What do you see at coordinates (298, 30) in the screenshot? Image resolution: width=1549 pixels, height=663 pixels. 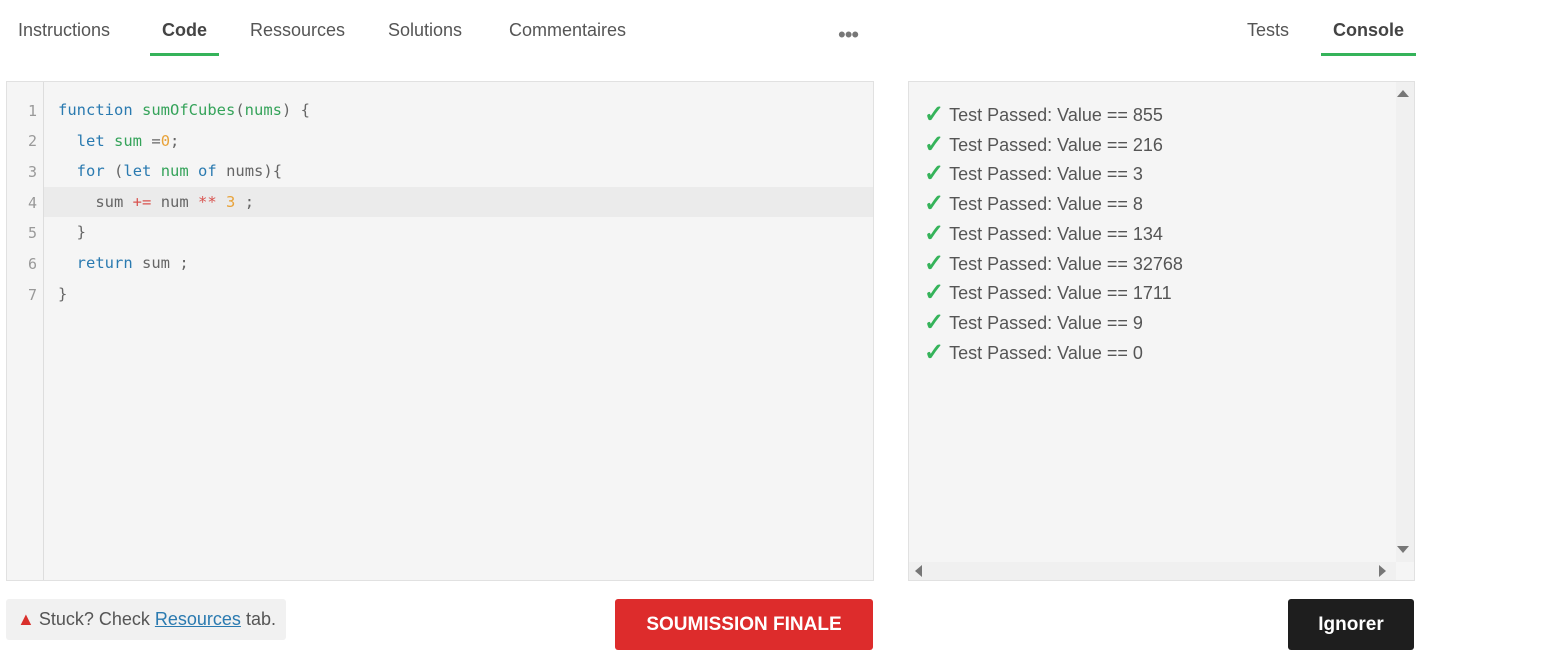 I see `tab-label: Ressources` at bounding box center [298, 30].